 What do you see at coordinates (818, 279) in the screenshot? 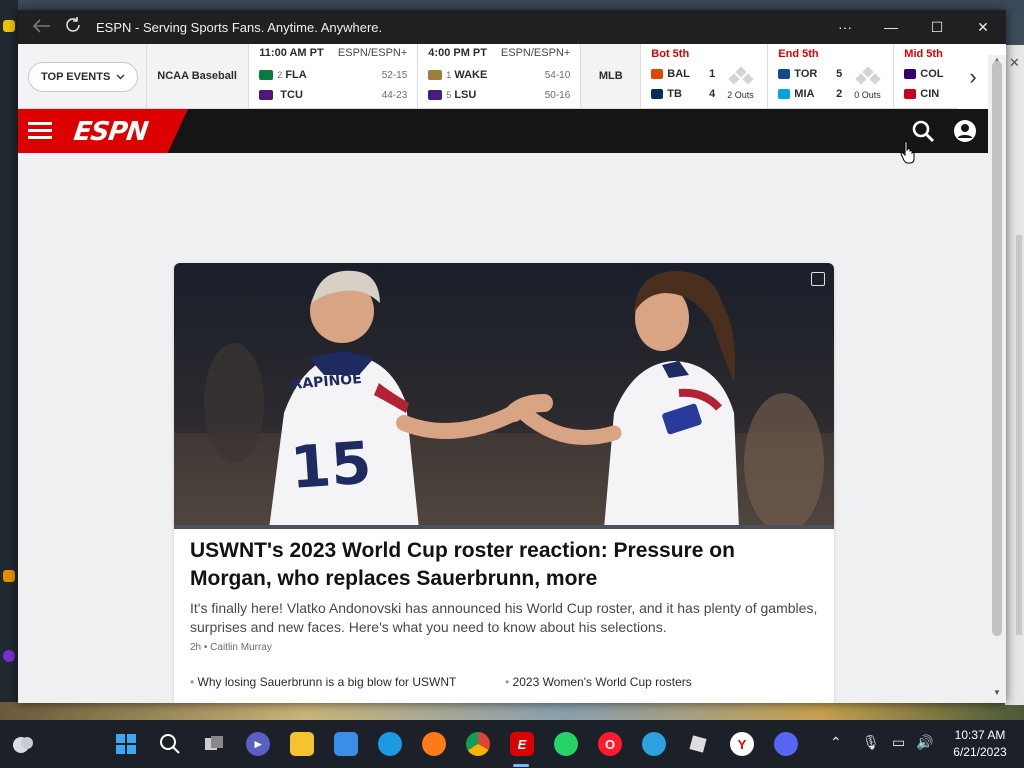
I see `image-icon` at bounding box center [818, 279].